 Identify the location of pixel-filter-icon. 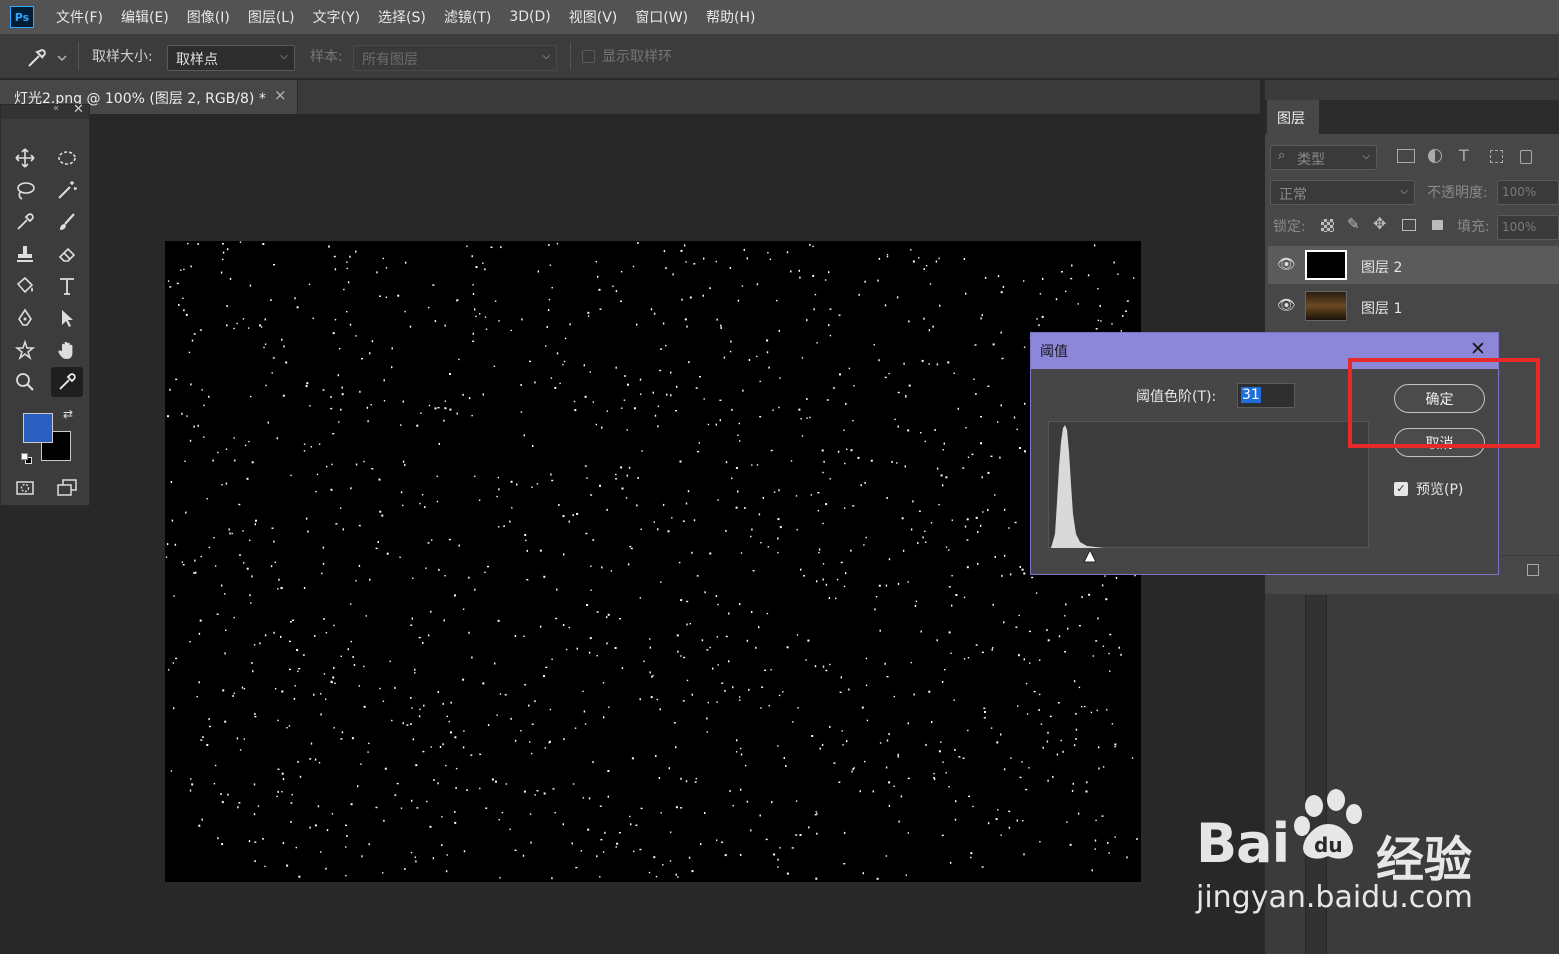
(1406, 156).